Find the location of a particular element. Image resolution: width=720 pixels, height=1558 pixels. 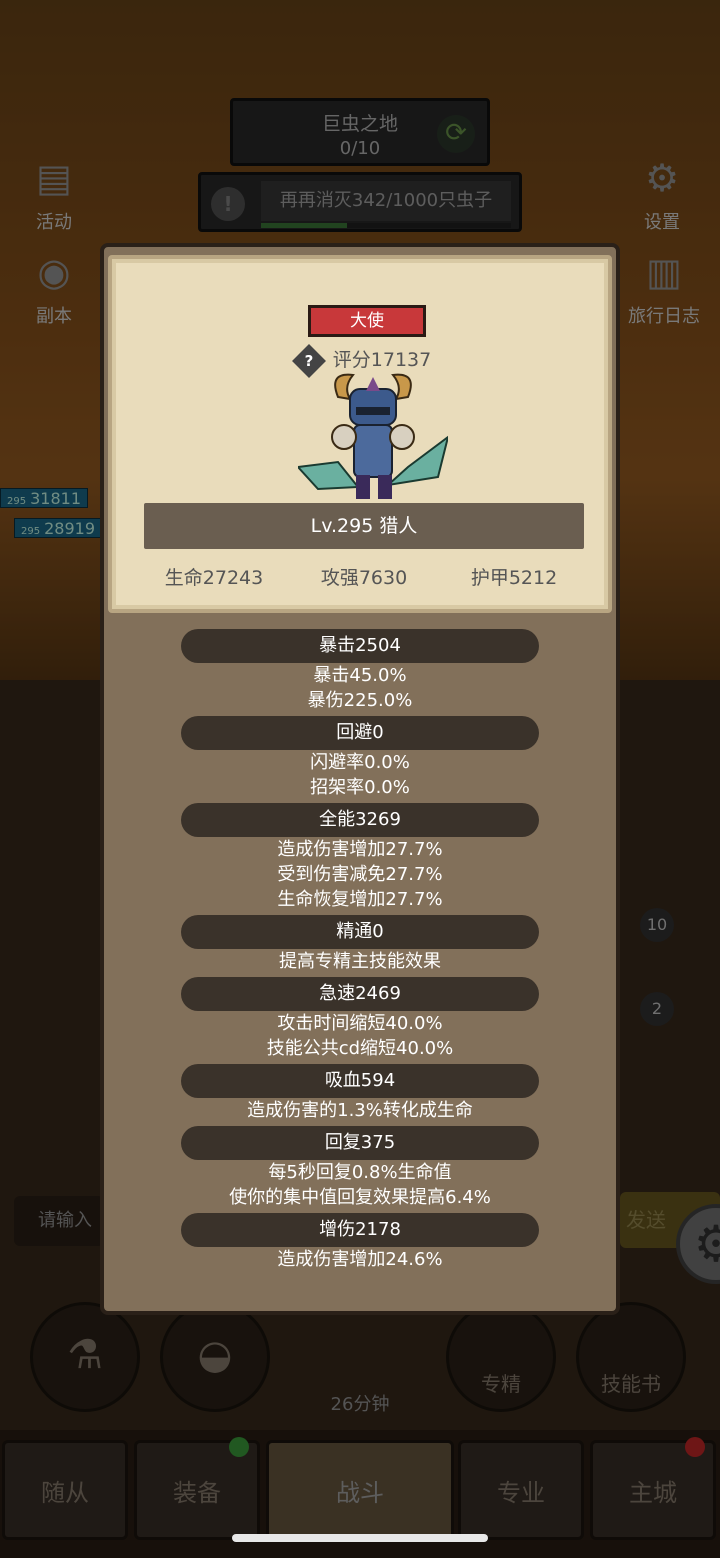

stat-group-leech: 吸血594 造成伤害的1.3%转化成生命 is located at coordinates (360, 1093).